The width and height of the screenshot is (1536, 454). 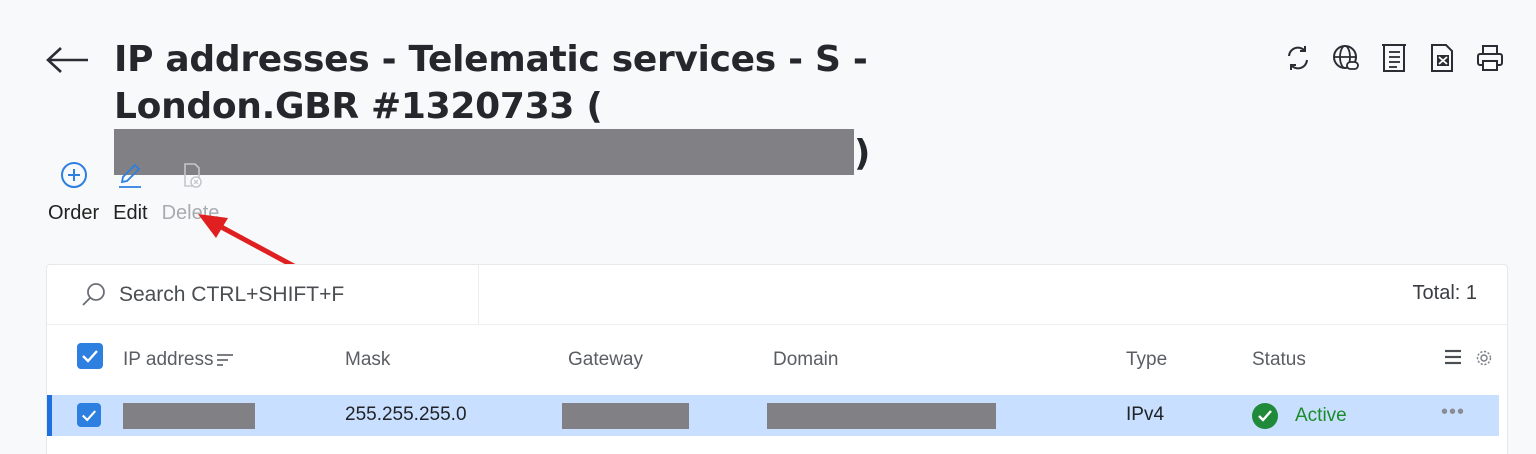 I want to click on more-actions-icon: •••, so click(x=1453, y=412).